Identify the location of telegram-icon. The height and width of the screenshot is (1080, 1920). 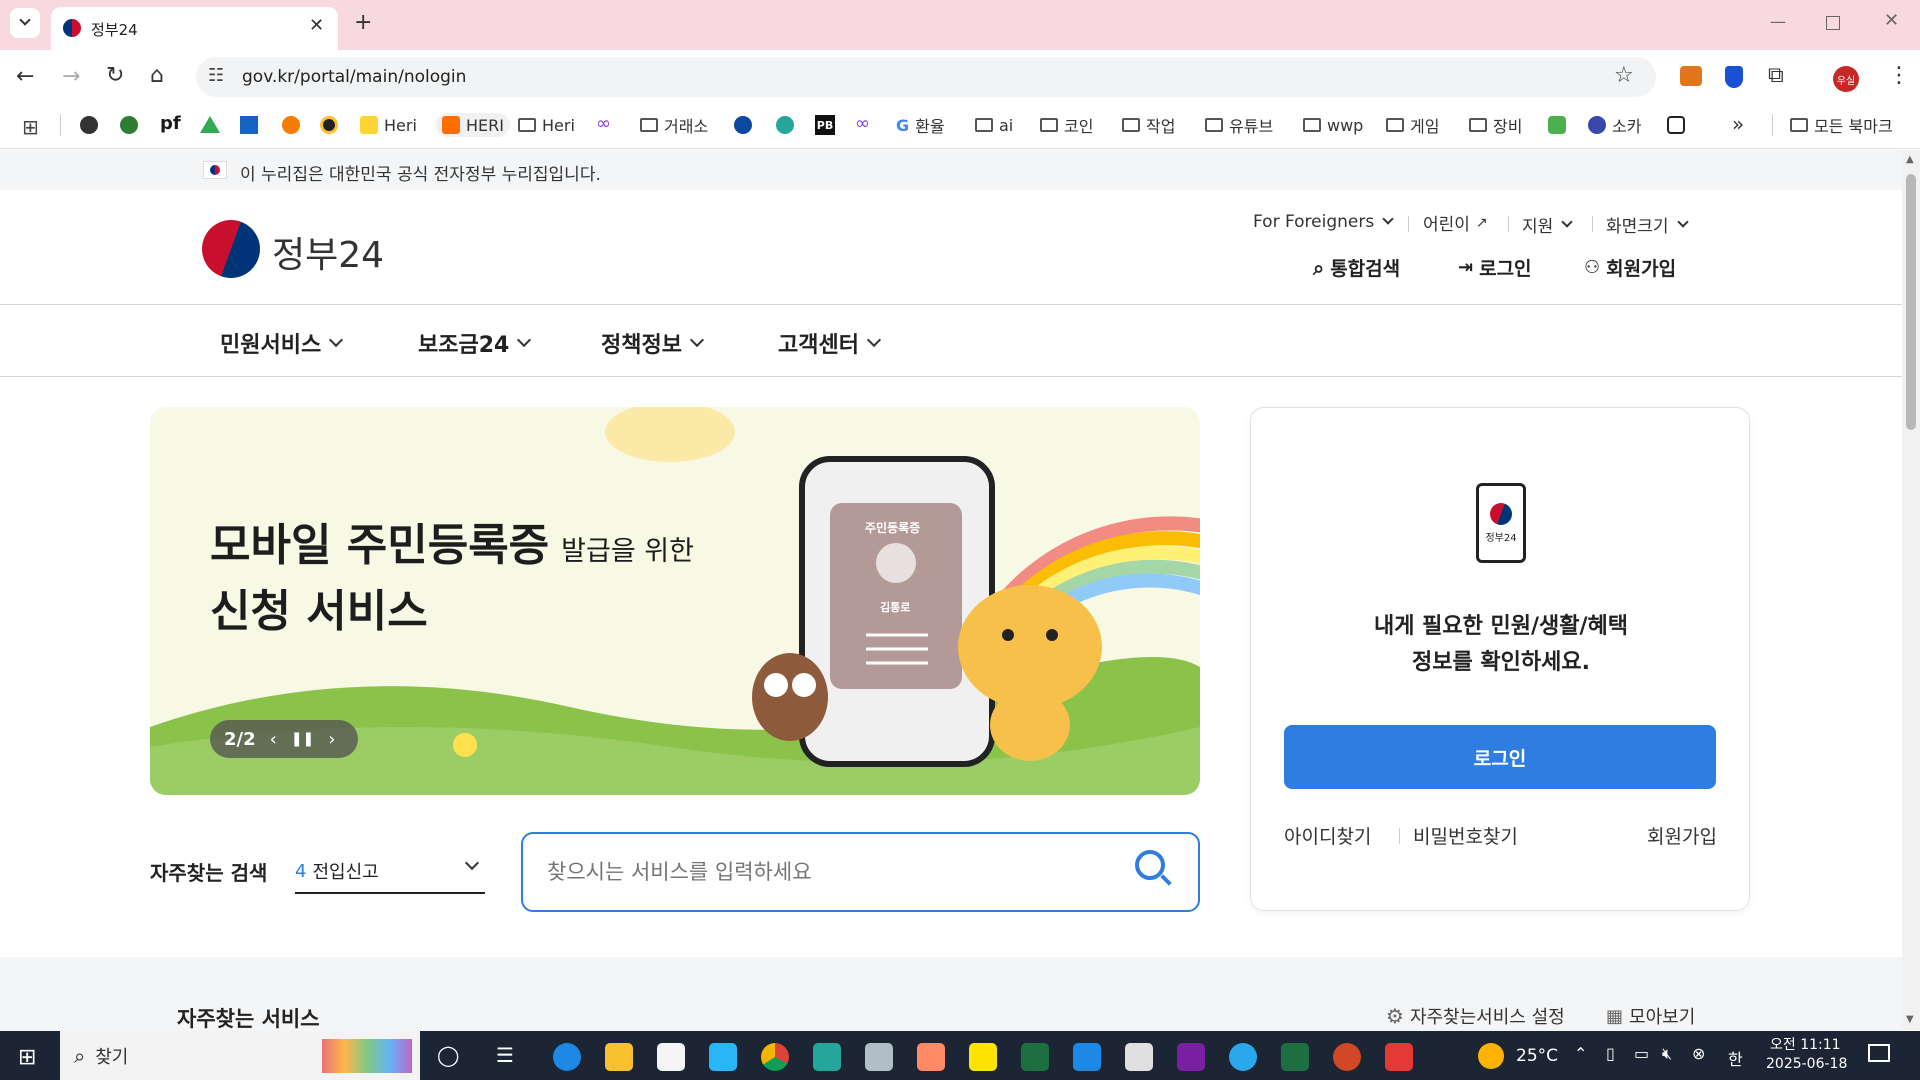
(1243, 1057).